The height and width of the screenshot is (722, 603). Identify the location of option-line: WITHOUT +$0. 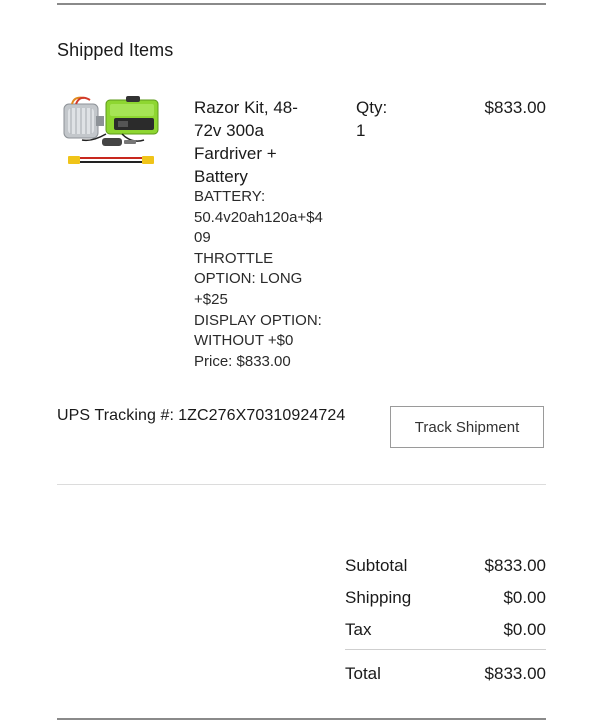
(244, 341).